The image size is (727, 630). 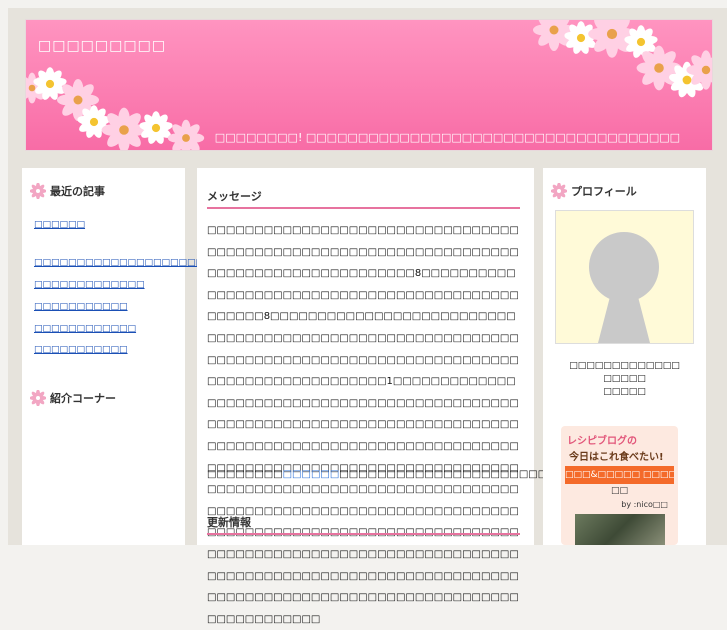 I want to click on intro-corner-heading-label: 紹介コーナー, so click(x=83, y=398).